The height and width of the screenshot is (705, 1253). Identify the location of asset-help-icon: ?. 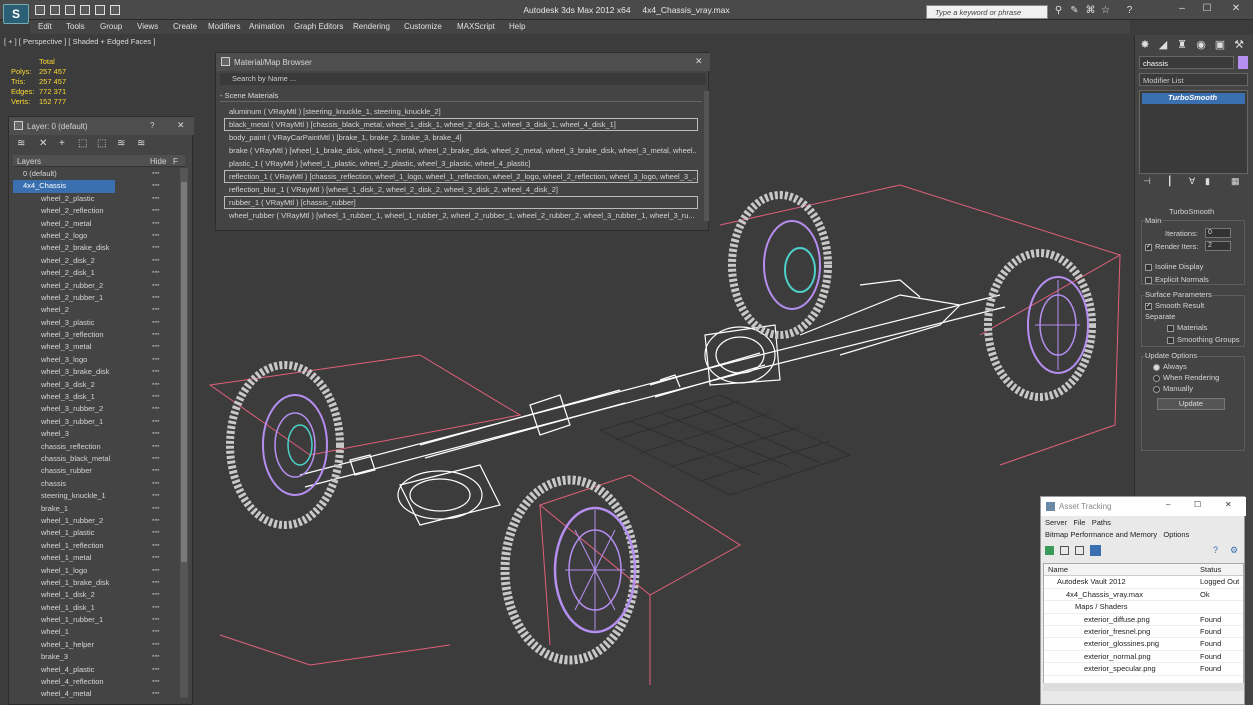
(1215, 550).